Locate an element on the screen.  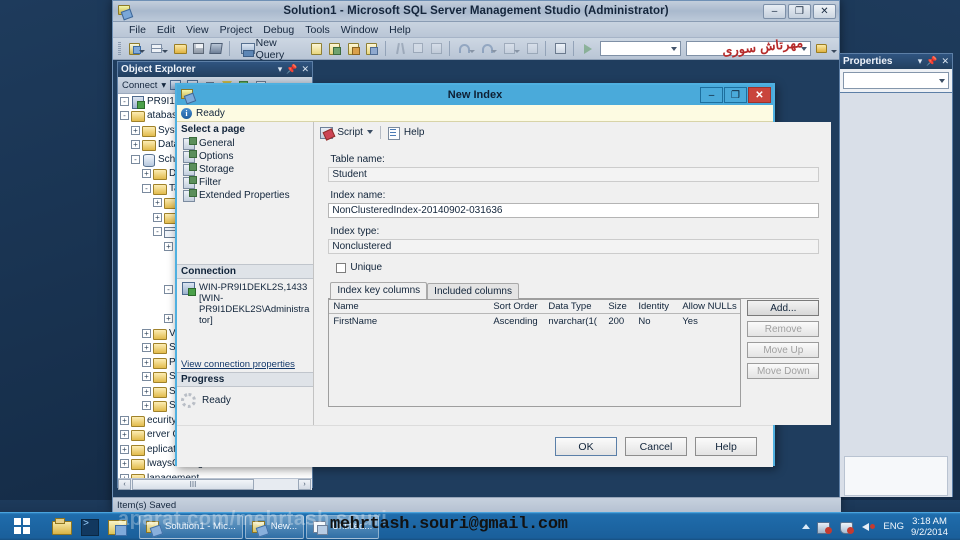
menu-item-tools: Tools is located at coordinates (317, 30).